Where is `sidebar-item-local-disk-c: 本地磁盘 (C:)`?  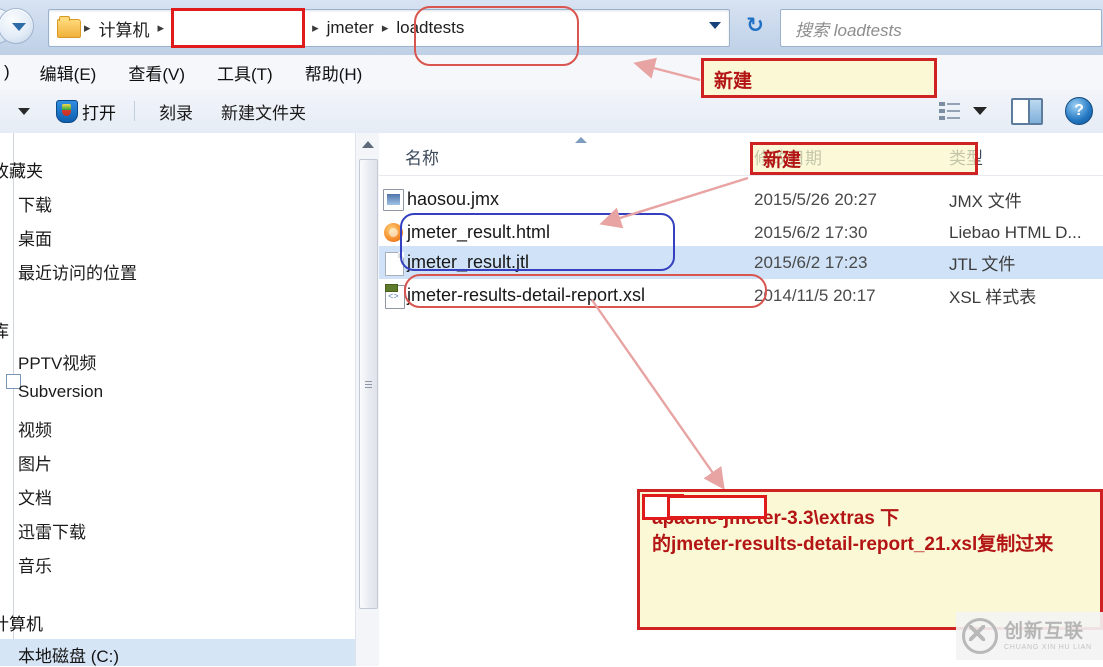 sidebar-item-local-disk-c: 本地磁盘 (C:) is located at coordinates (68, 654).